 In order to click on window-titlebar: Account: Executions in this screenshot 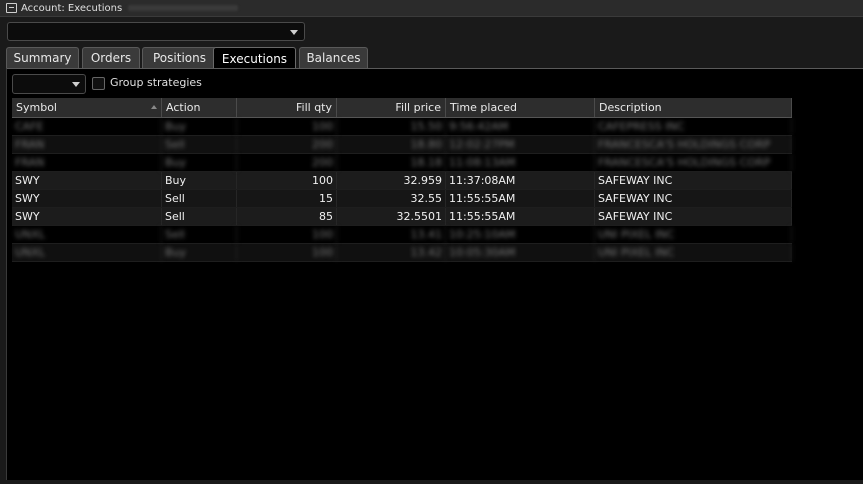, I will do `click(431, 8)`.